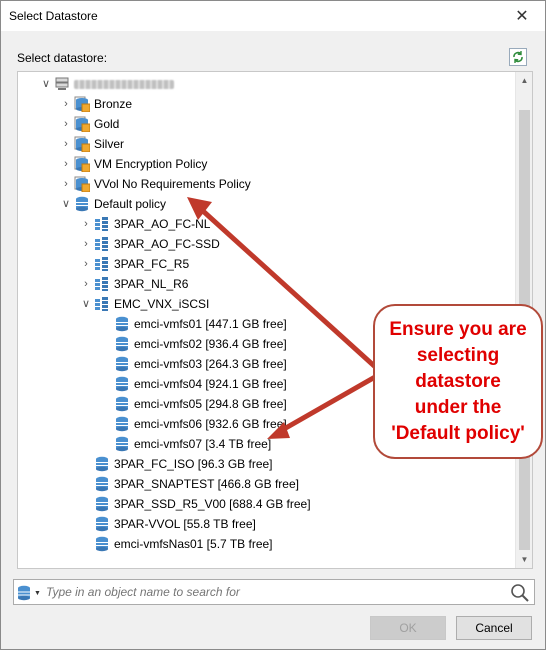  I want to click on tree-item-datastore: 3PAR-VVOL [55.8 TB free], so click(167, 524).